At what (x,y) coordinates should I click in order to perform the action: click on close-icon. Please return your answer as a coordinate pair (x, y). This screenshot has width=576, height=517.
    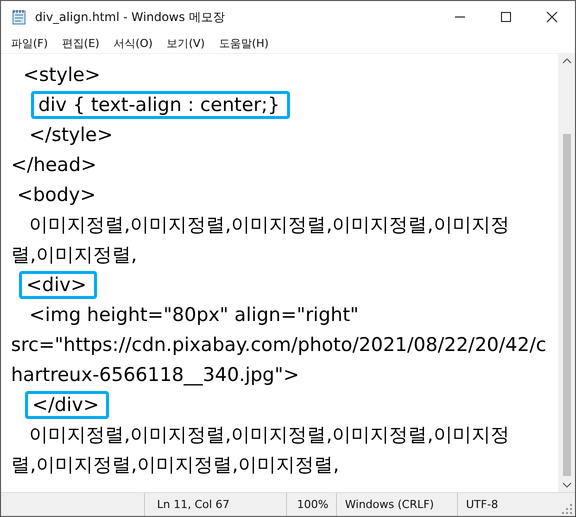
    Looking at the image, I should click on (552, 17).